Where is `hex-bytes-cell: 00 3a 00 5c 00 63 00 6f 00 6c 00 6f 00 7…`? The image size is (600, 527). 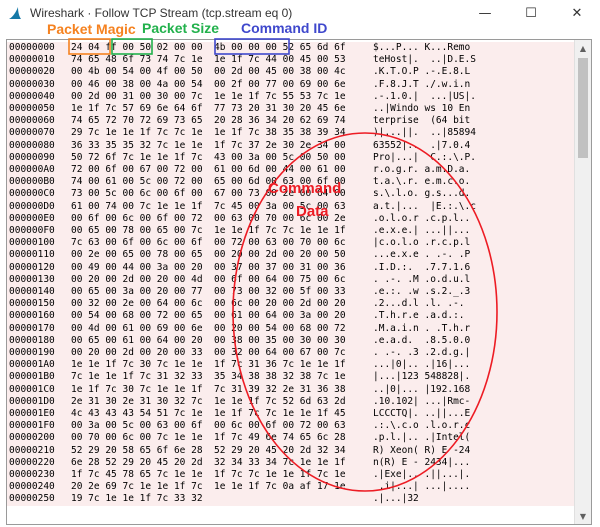
hex-bytes-cell: 00 3a 00 5c 00 63 00 6f 00 6c 00 6f 00 7… is located at coordinates (208, 426).